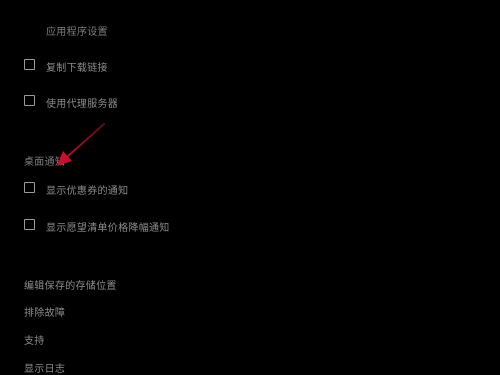  I want to click on option-show-wishlist-price-drop: 显示愿望清单价格降幅通知, so click(250, 226).